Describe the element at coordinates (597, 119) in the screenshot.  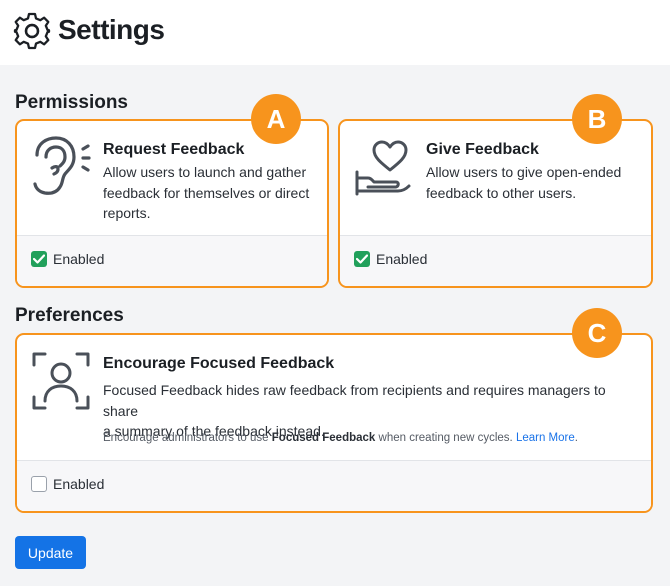
I see `badge-b: B` at that location.